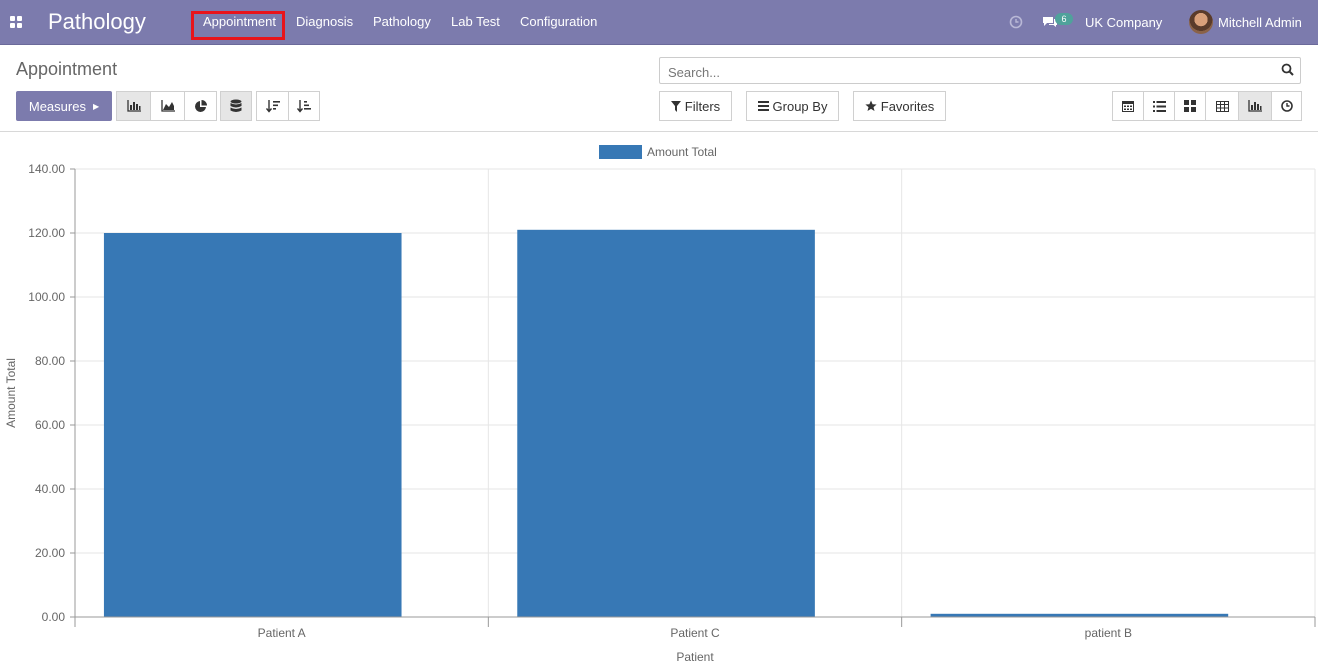 The image size is (1318, 669). I want to click on user-menu: Mitchell Admin, so click(1260, 22).